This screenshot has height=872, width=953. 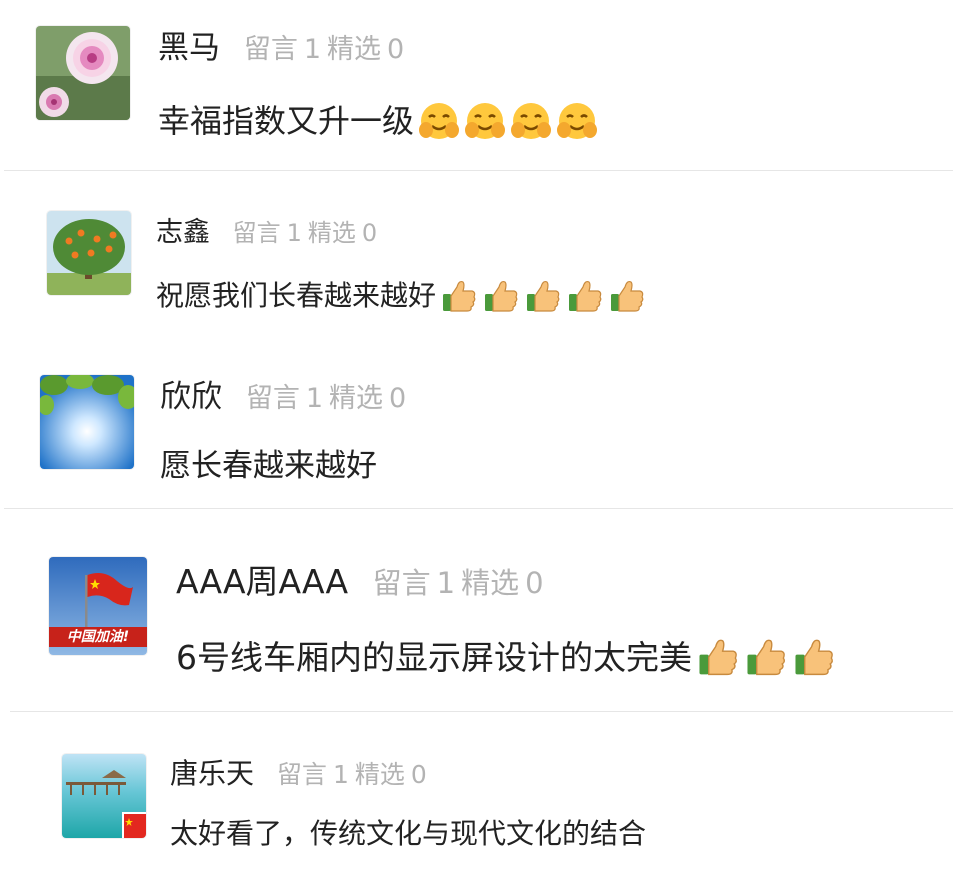 I want to click on comment-meta: AAA周AAA 留言 1 精选 0, so click(x=363, y=581).